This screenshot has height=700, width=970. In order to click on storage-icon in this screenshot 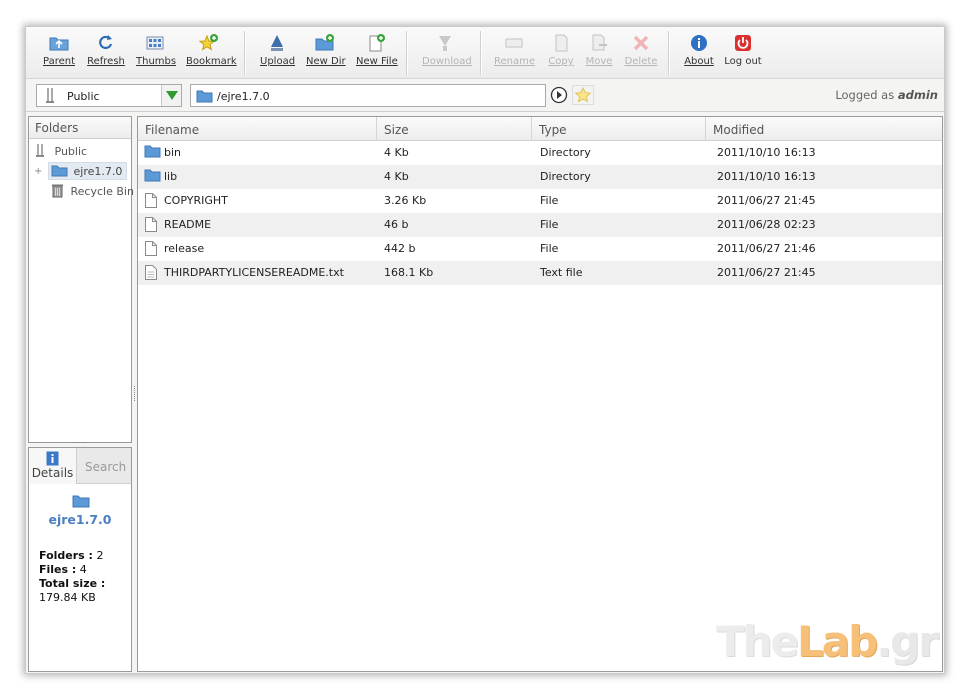, I will do `click(40, 150)`.